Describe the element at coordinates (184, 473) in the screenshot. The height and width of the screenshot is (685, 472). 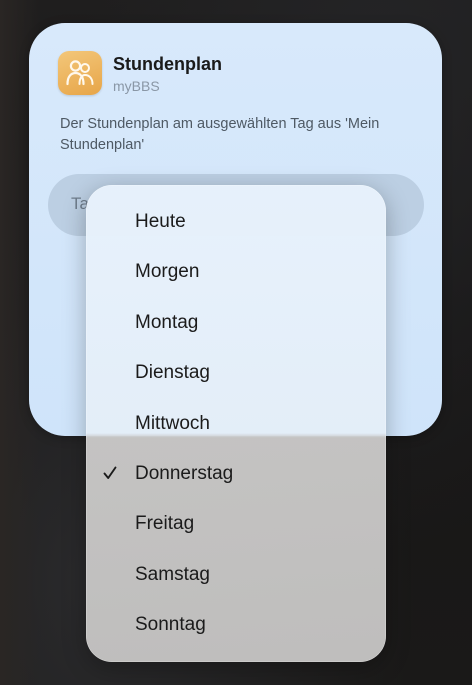
I see `menu-item-label: Donnerstag` at that location.